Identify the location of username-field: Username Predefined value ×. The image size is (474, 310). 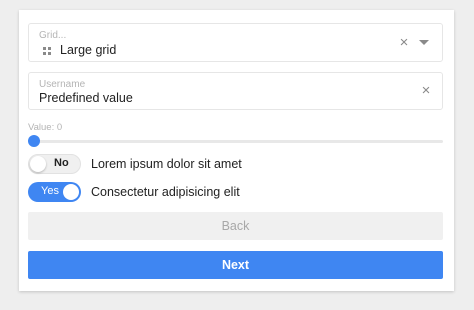
(235, 91).